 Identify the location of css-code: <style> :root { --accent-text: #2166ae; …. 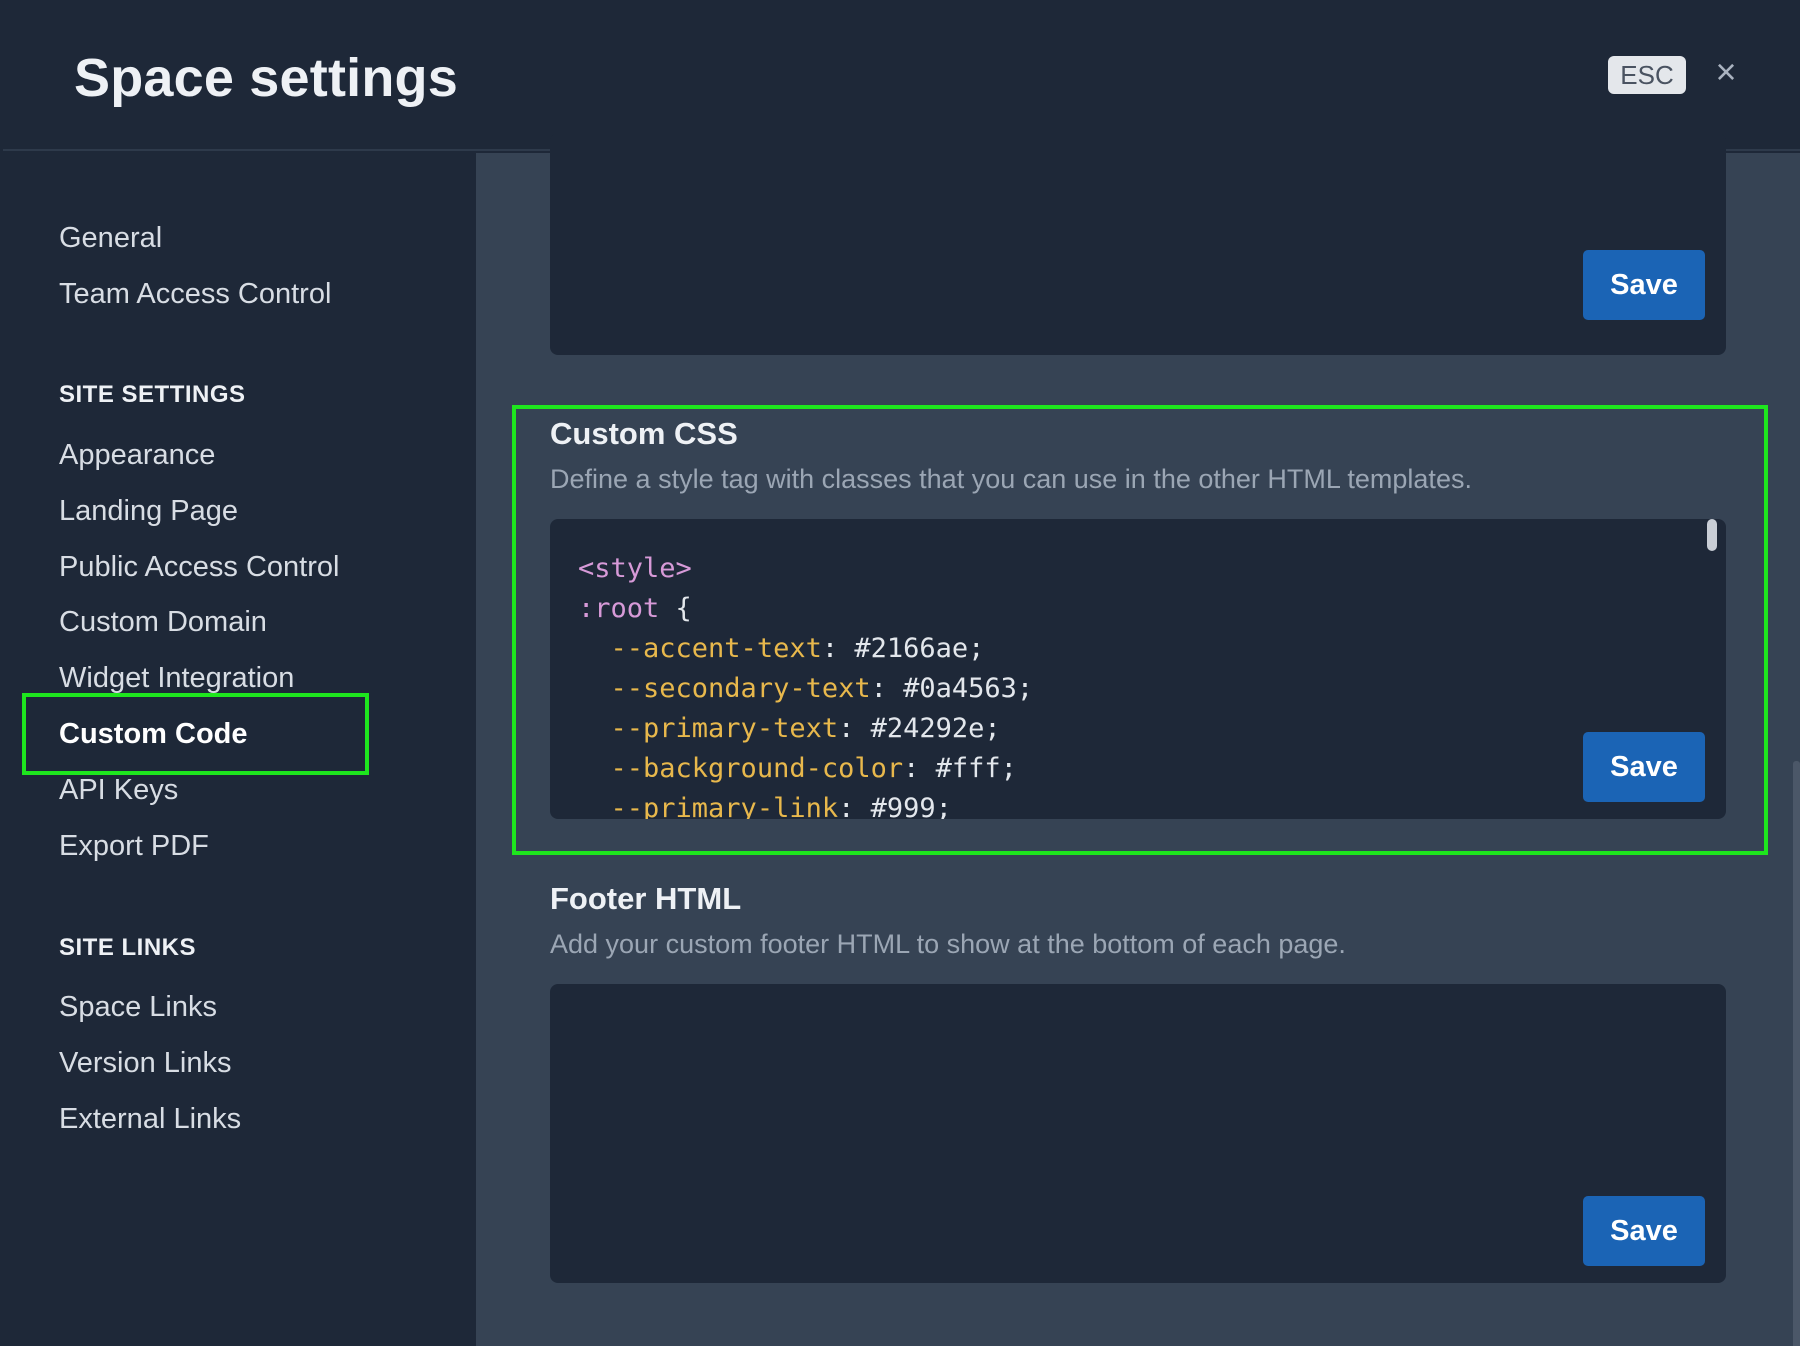
(805, 684).